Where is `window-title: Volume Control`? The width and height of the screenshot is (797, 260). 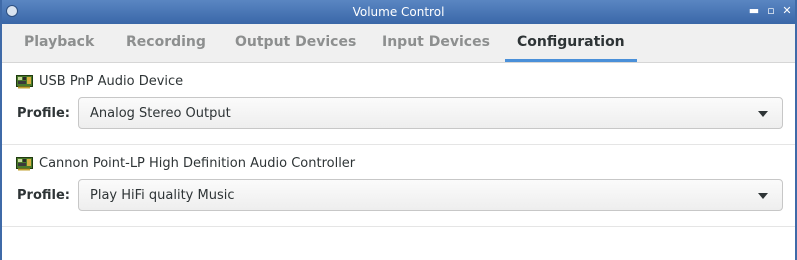 window-title: Volume Control is located at coordinates (398, 12).